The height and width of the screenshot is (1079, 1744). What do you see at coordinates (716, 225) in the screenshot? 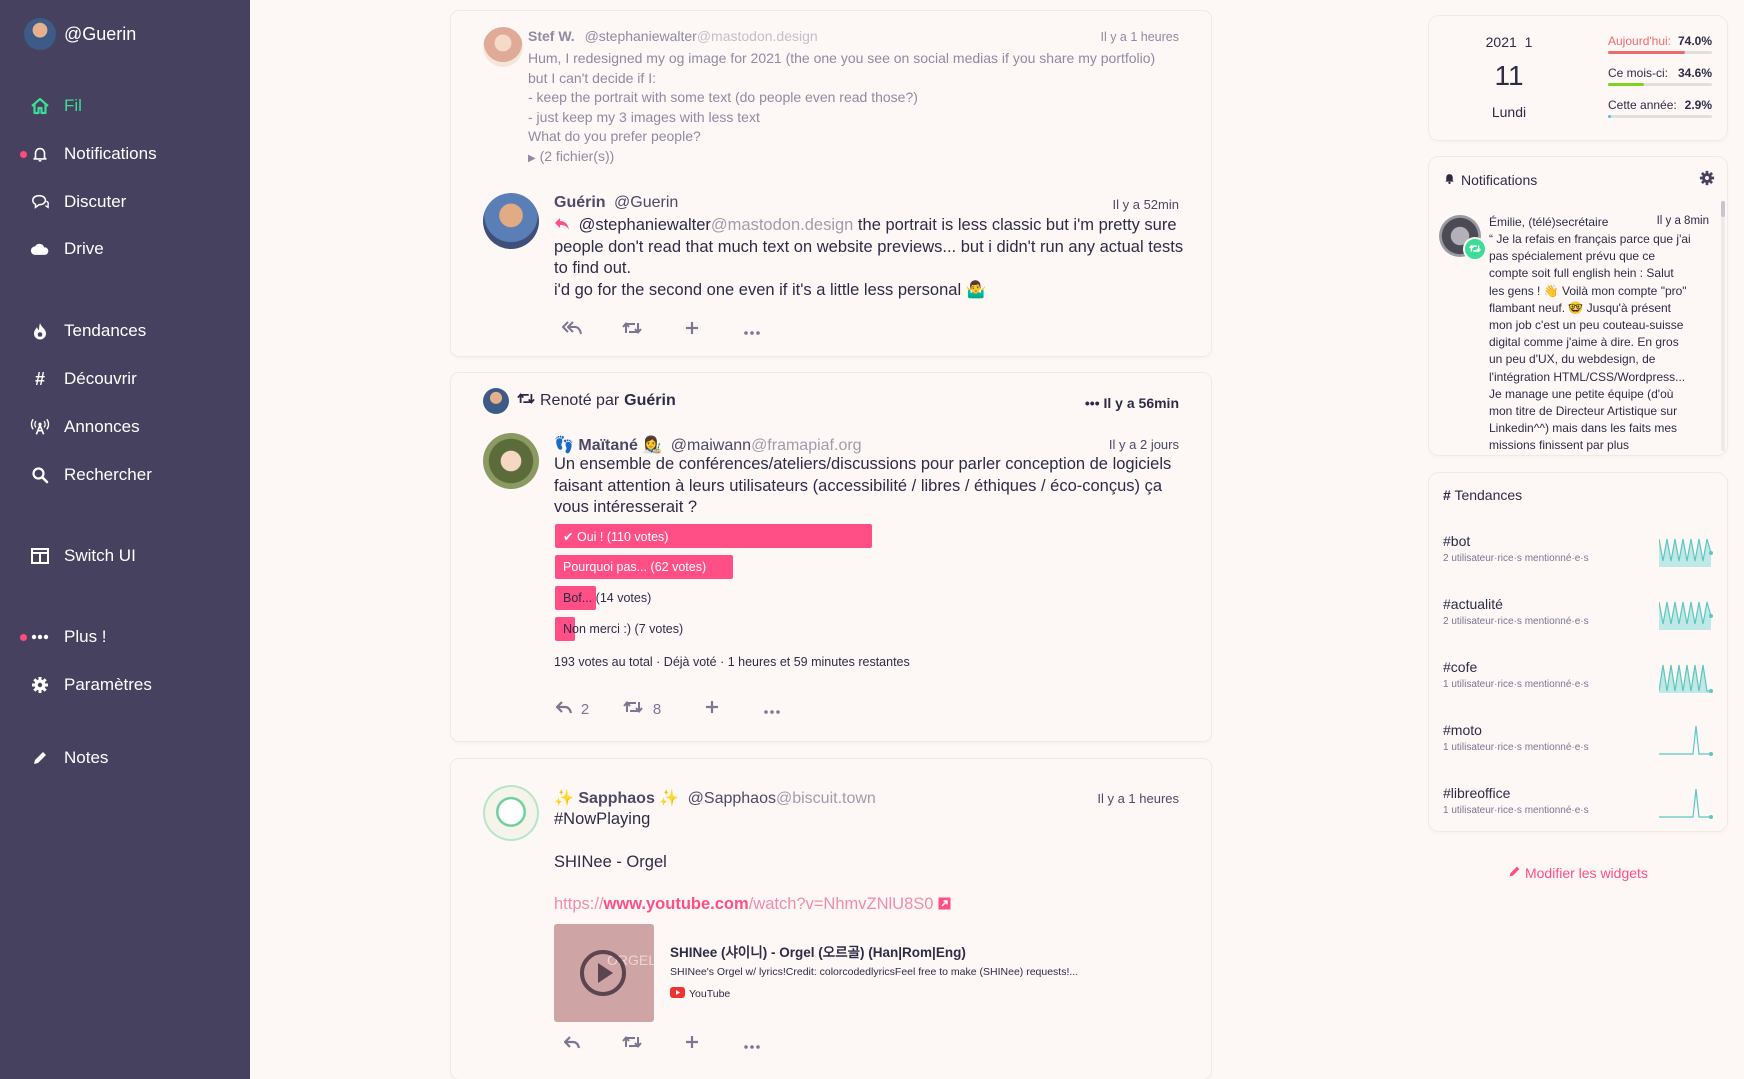
I see `mention-link: @stephaniewalter@mastodon.design` at bounding box center [716, 225].